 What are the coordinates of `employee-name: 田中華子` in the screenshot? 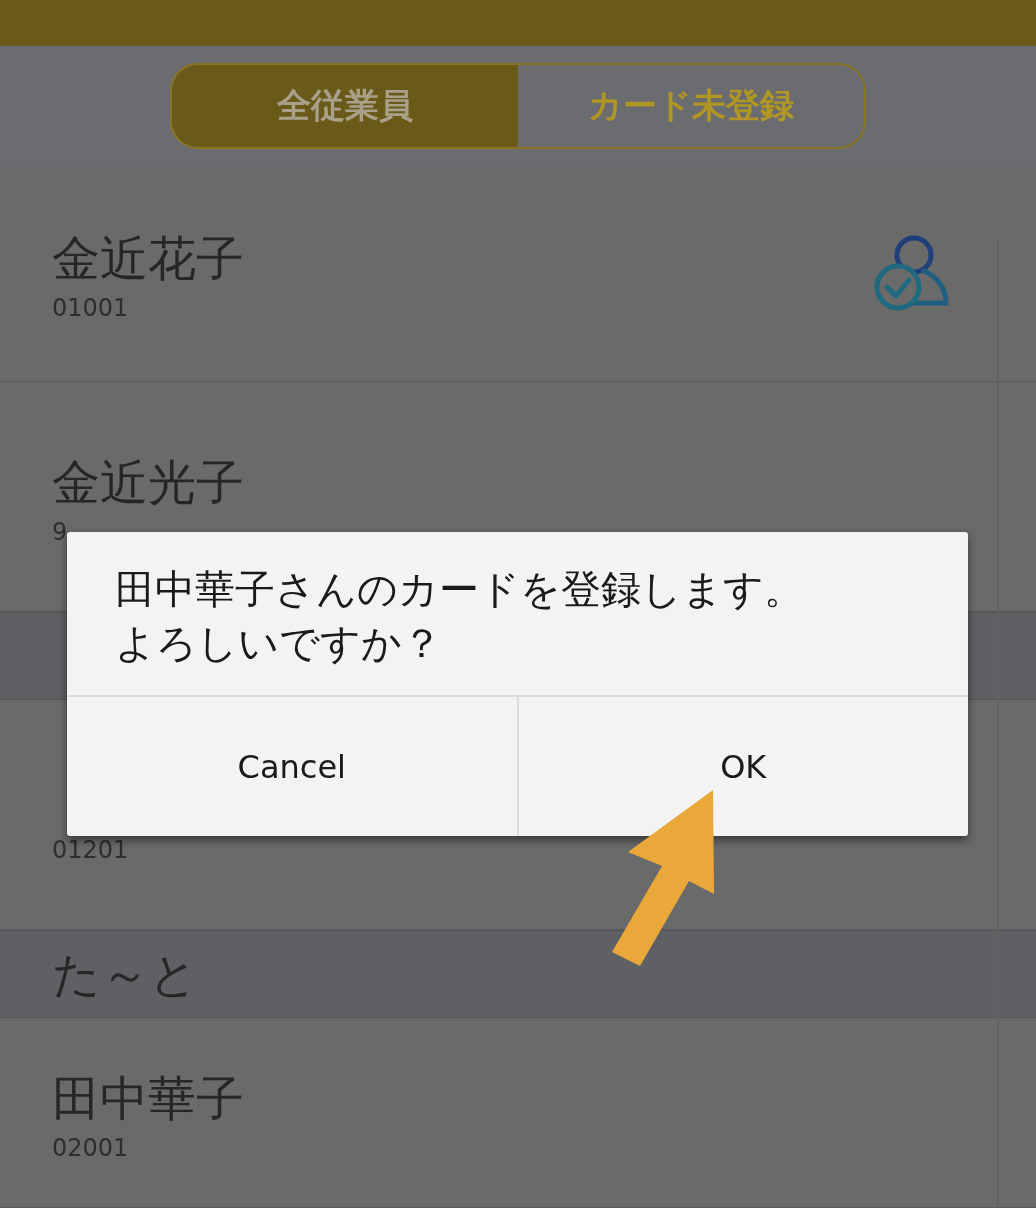 It's located at (148, 1098).